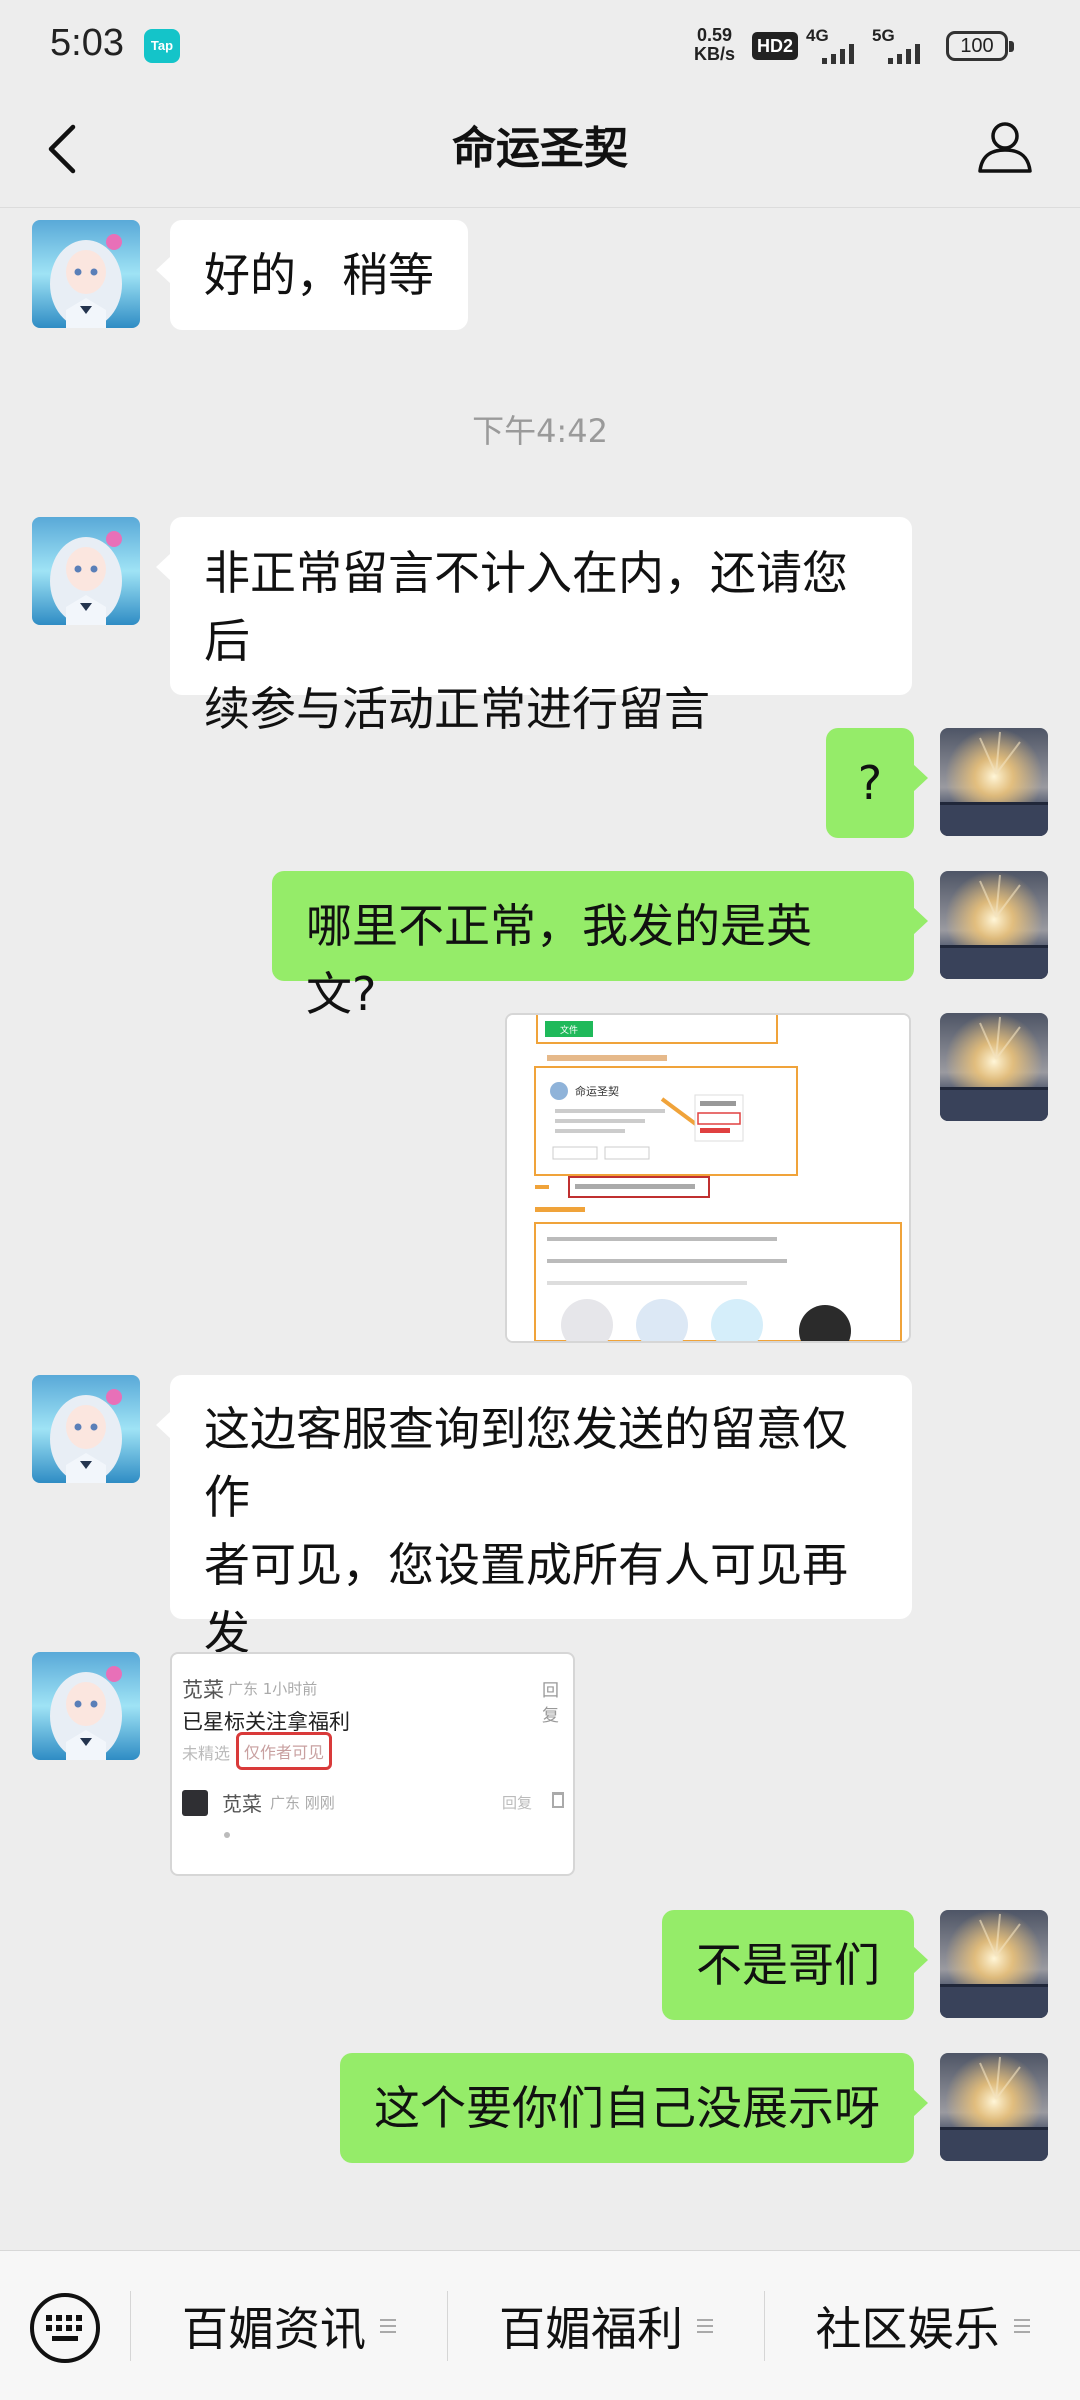  What do you see at coordinates (526, 607) in the screenshot?
I see `message-text-line: 非正常留言不计入在内，还请您后` at bounding box center [526, 607].